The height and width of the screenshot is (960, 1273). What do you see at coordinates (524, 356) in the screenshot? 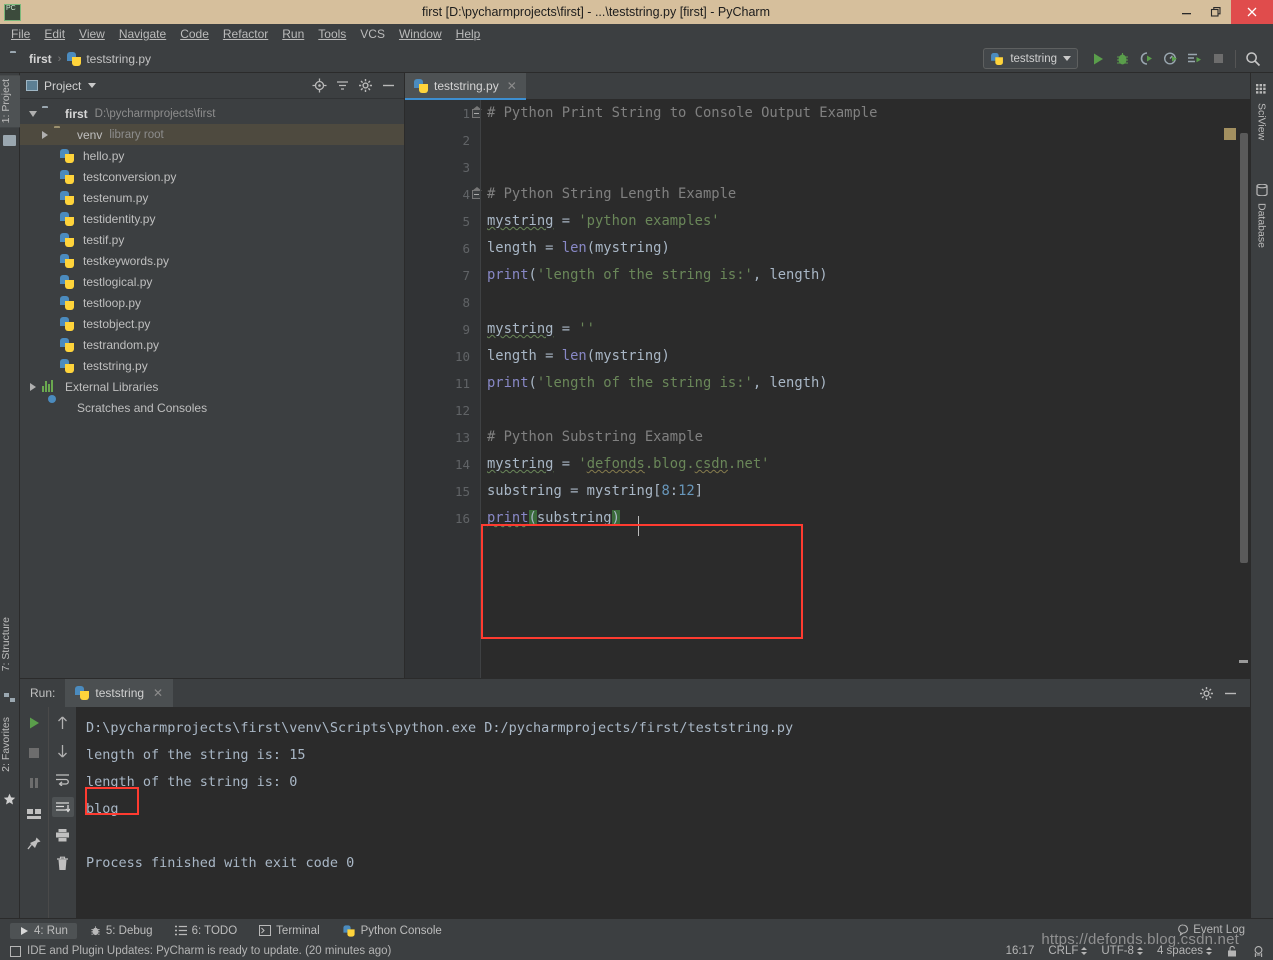
I see `code-token: length =` at bounding box center [524, 356].